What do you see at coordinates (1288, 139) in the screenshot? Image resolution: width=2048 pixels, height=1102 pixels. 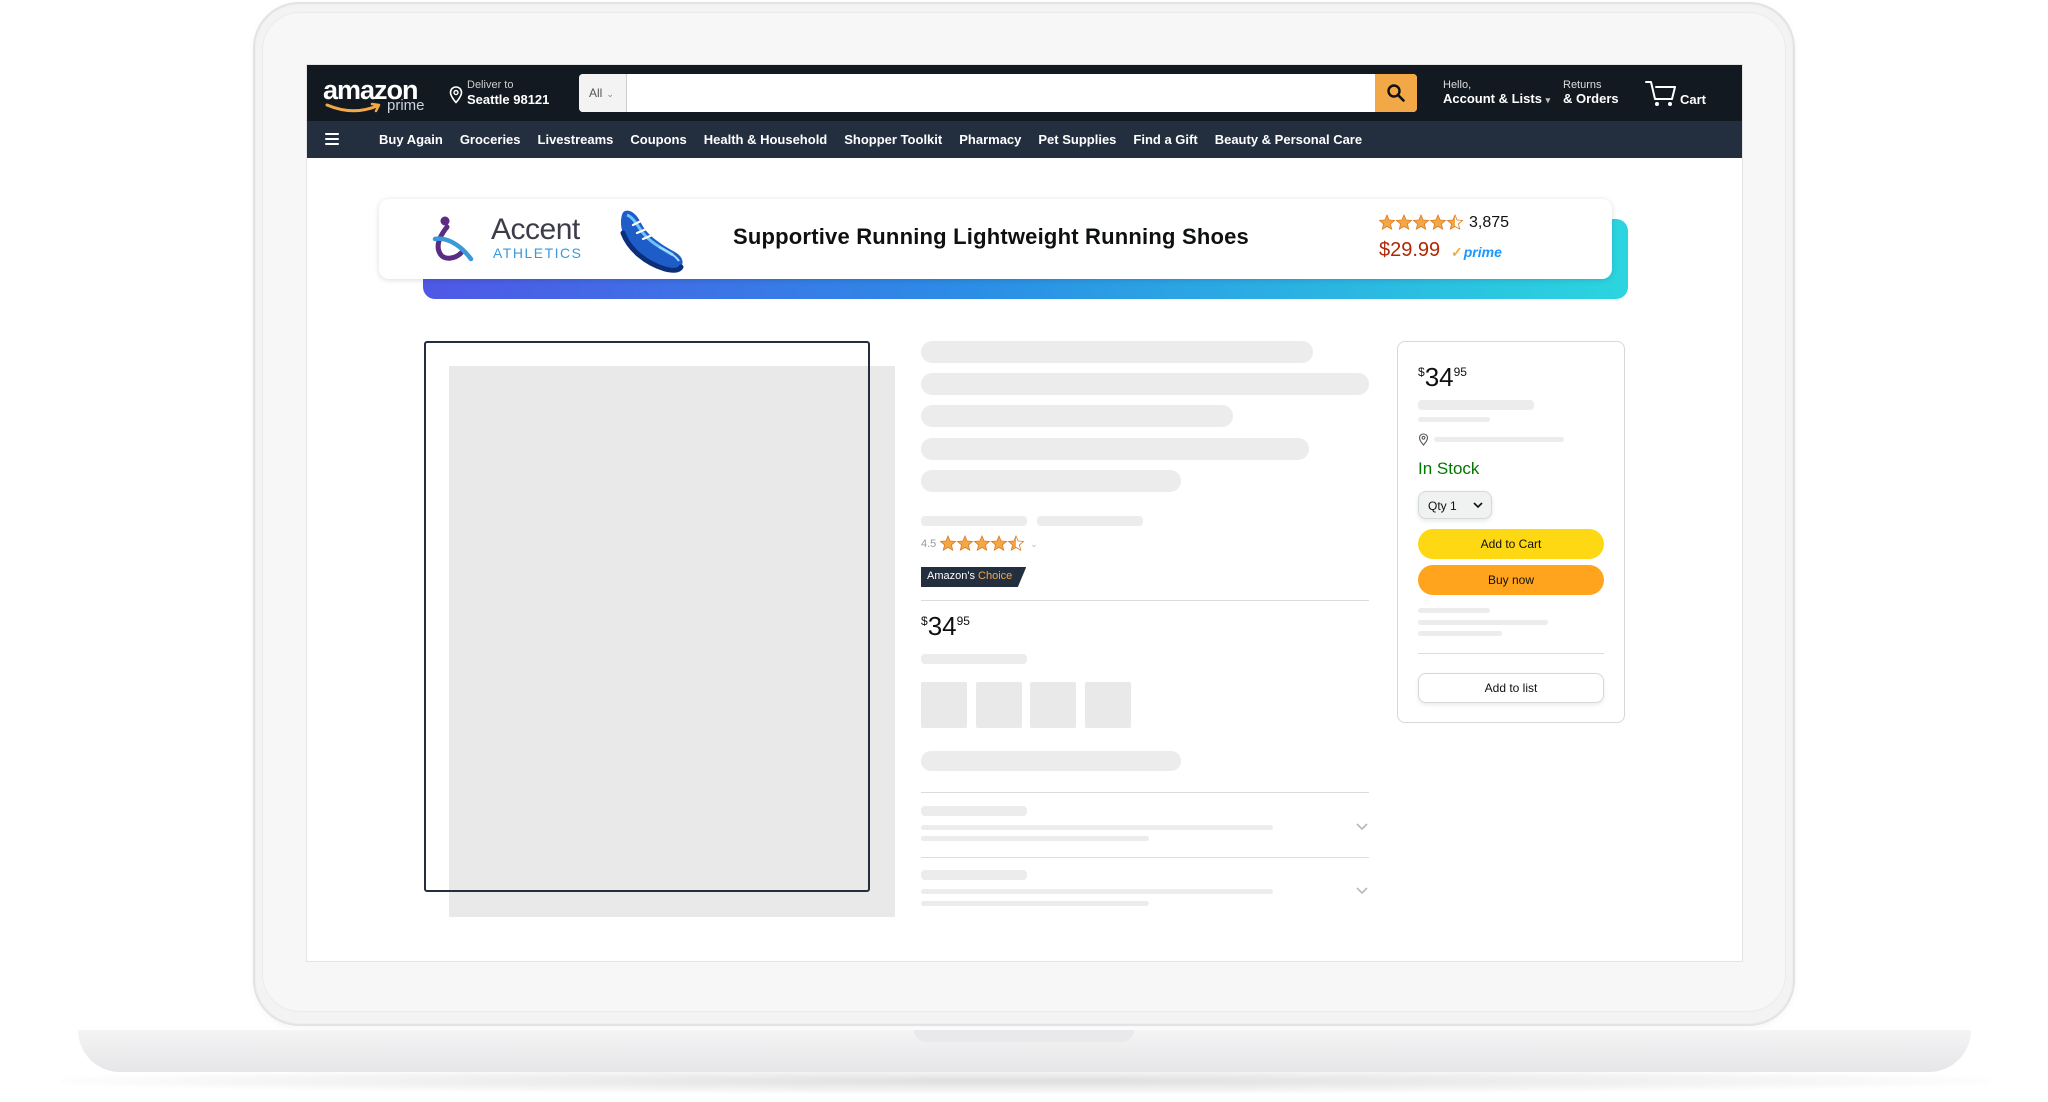 I see `nav-beauty-personal-care: Beauty & Personal Care` at bounding box center [1288, 139].